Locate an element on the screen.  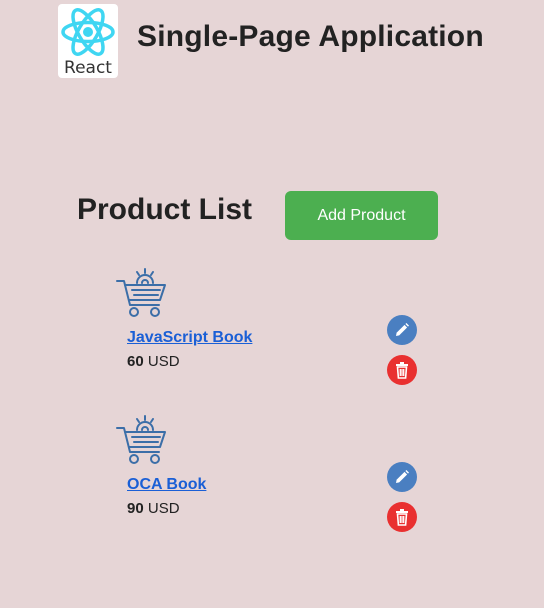
react-logo: React is located at coordinates (88, 41).